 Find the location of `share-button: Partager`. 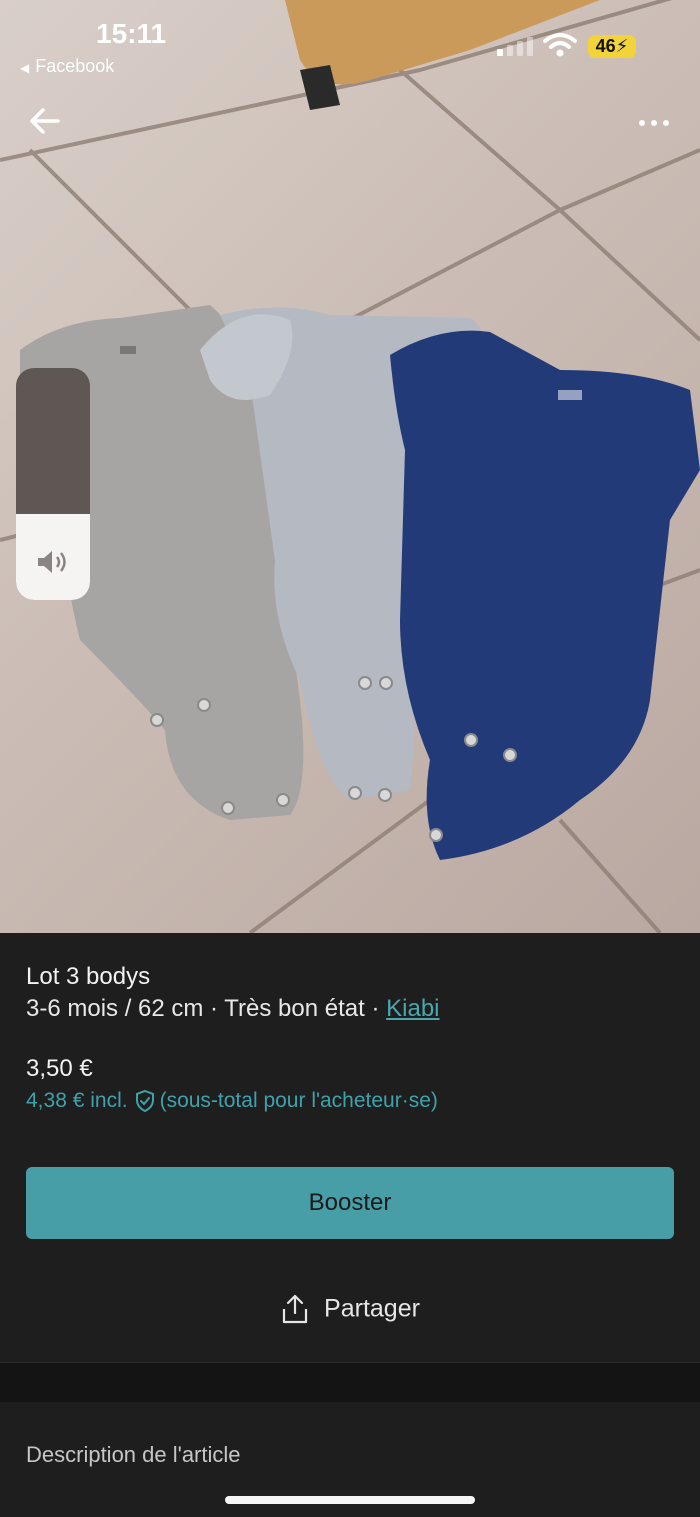

share-button: Partager is located at coordinates (350, 1309).